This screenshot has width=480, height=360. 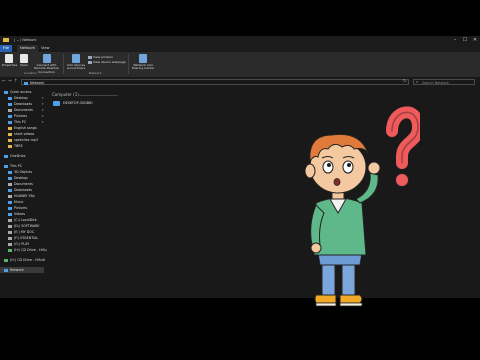 I want to click on nav-label: (E:) MY DOC, so click(x=24, y=232).